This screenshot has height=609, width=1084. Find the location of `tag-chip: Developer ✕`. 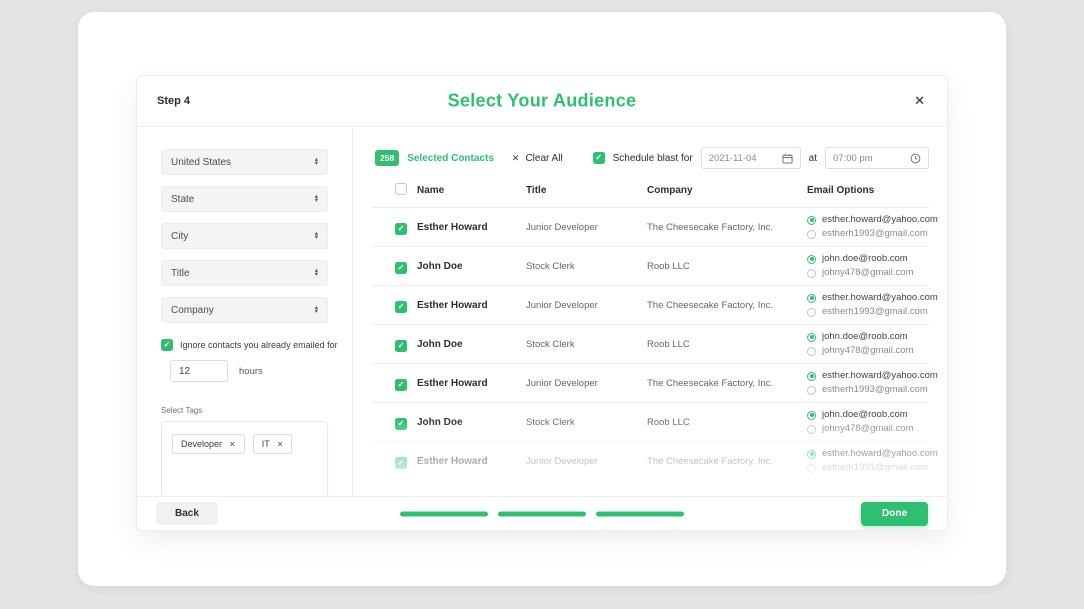

tag-chip: Developer ✕ is located at coordinates (208, 444).